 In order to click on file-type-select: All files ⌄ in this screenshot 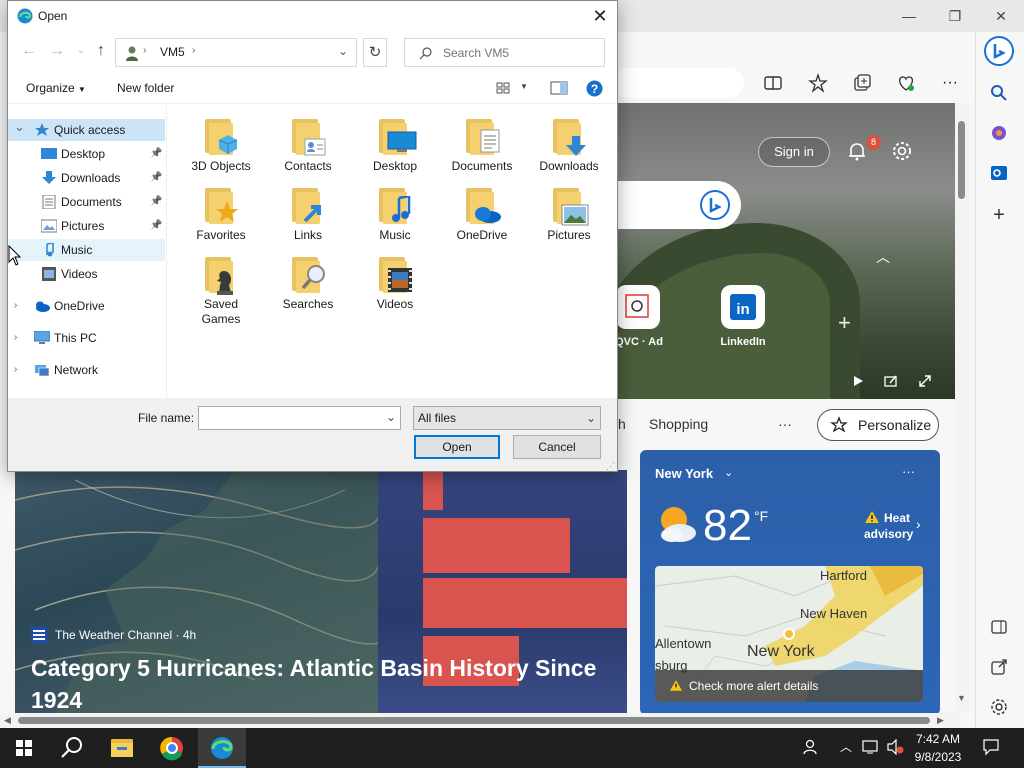, I will do `click(507, 418)`.